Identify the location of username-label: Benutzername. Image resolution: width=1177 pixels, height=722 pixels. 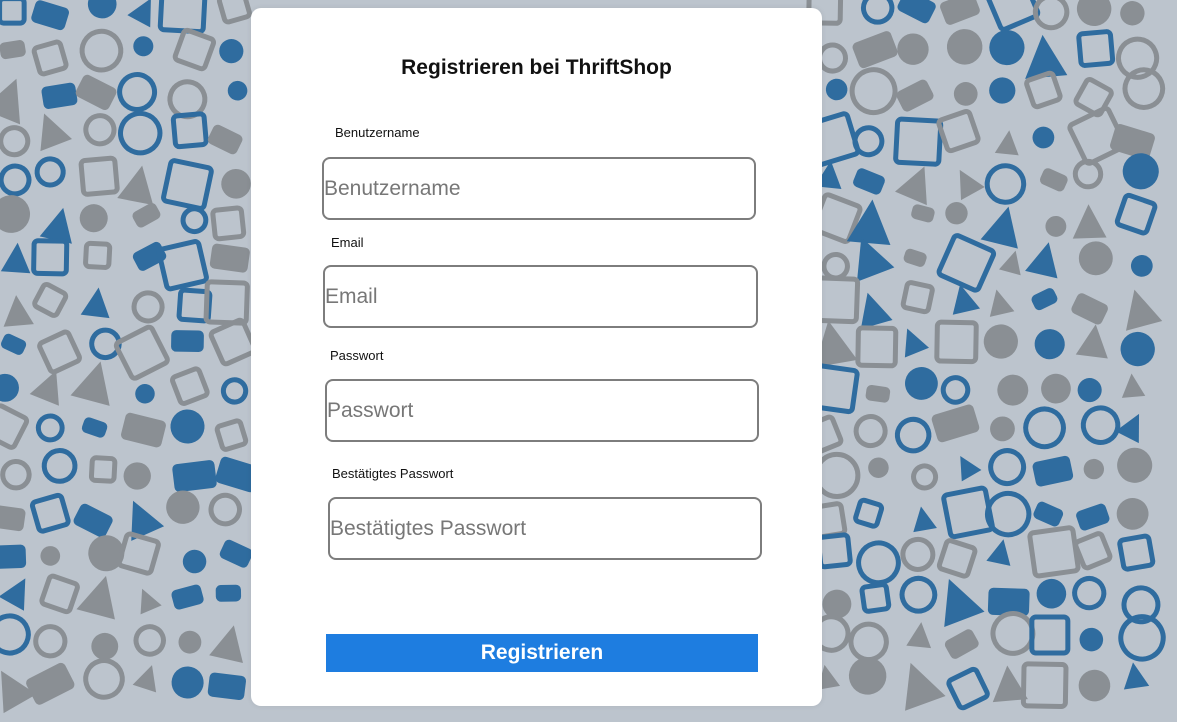
(377, 132).